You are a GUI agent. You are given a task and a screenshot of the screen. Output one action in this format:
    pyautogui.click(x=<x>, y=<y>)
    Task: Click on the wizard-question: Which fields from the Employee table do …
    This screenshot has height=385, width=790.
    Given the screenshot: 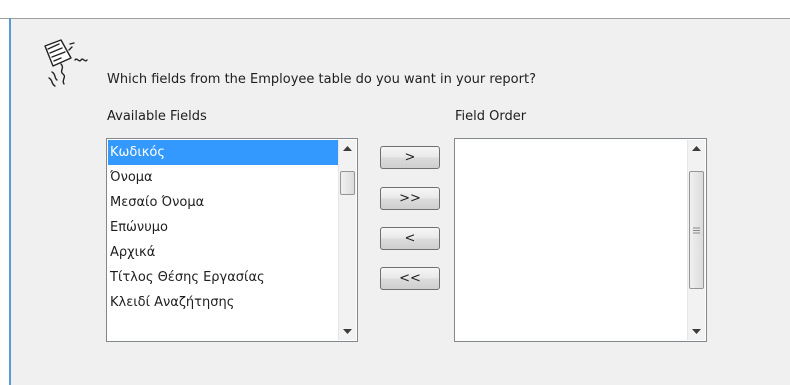 What is the action you would take?
    pyautogui.click(x=321, y=79)
    